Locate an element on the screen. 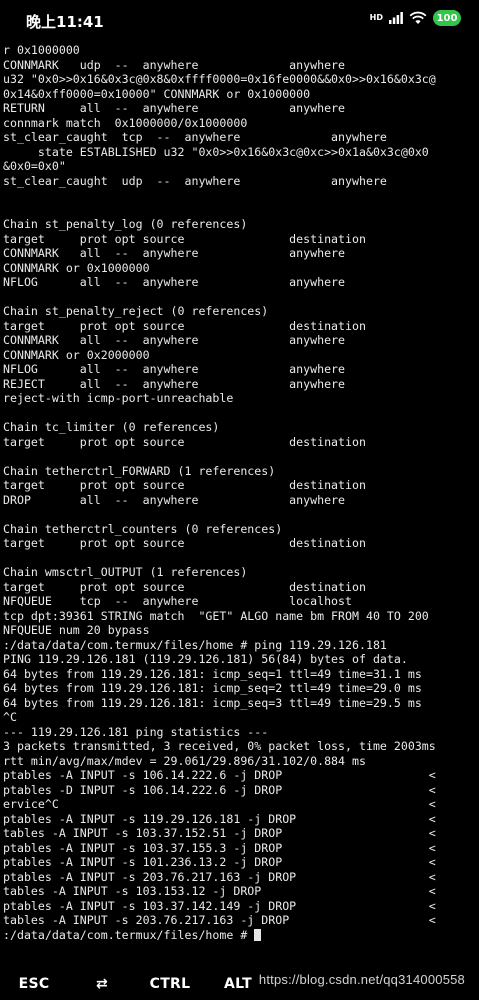 This screenshot has height=1000, width=479. terminal-line: CONNMARK or 0x1000000 is located at coordinates (76, 267).